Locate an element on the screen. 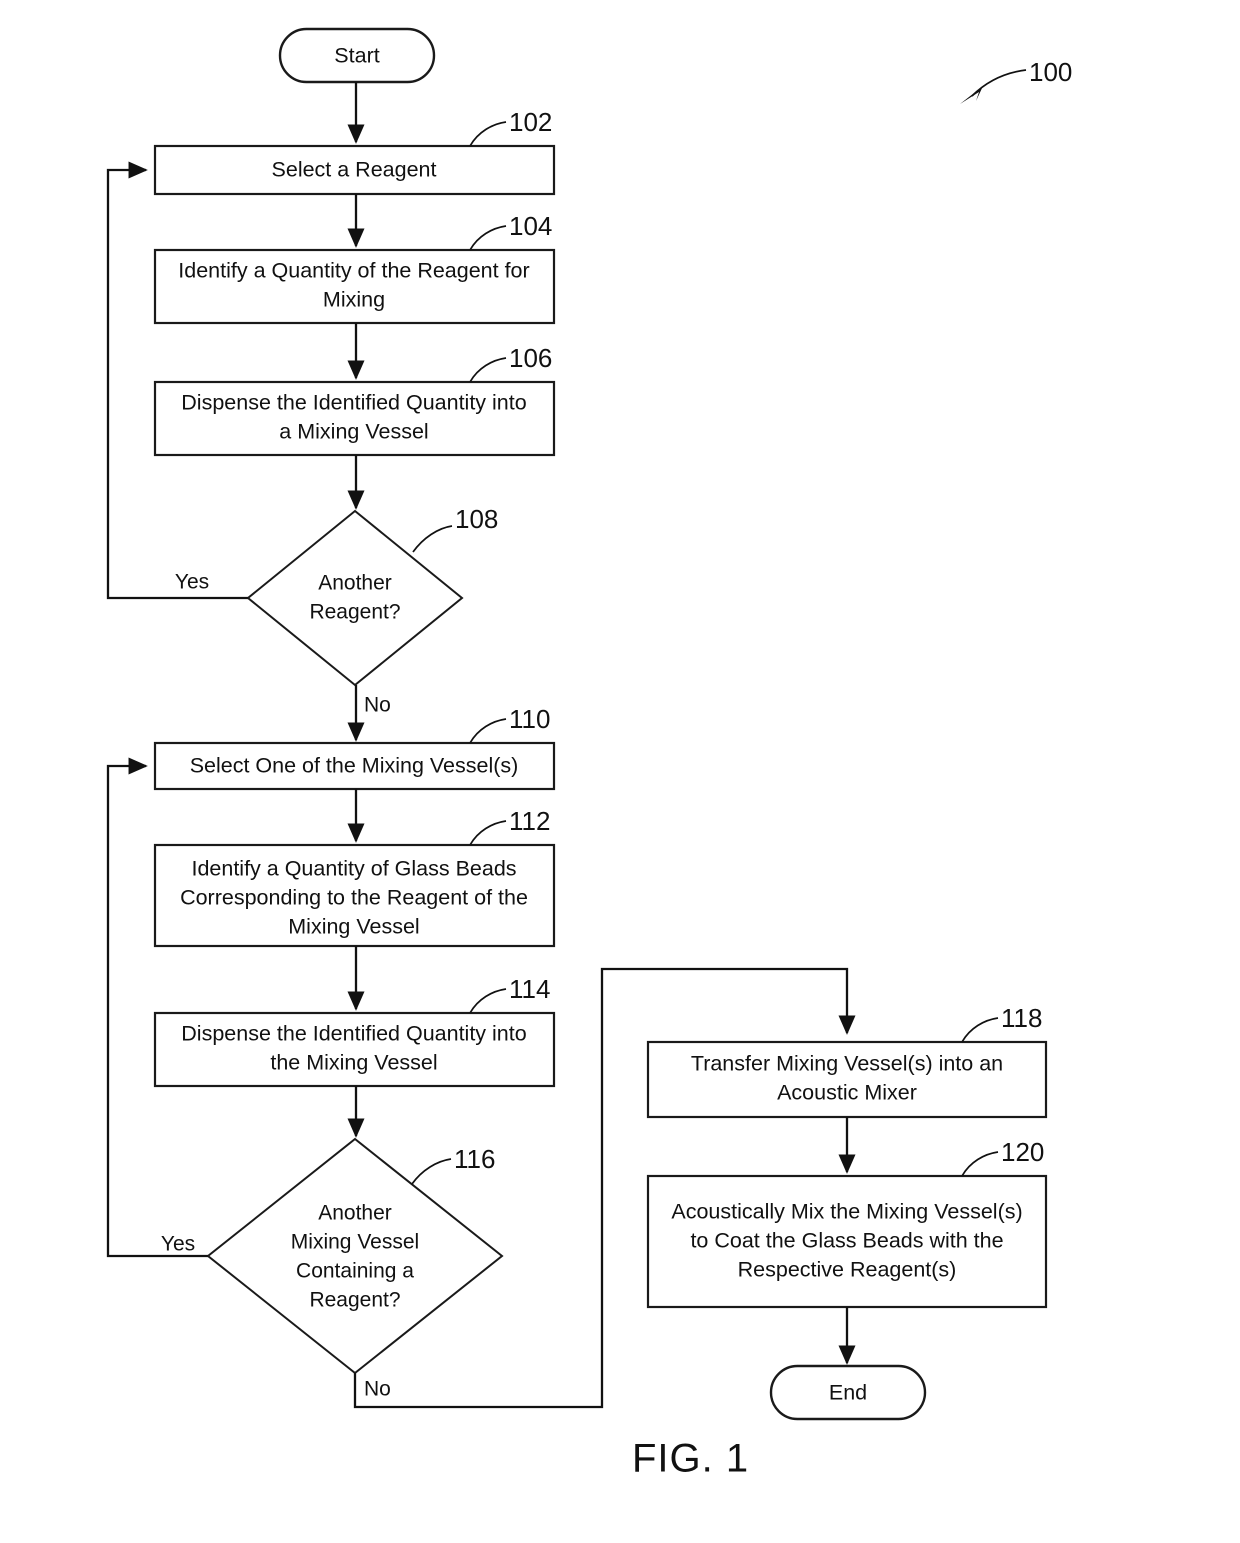 The width and height of the screenshot is (1240, 1543). step-112-line-1: Corresponding to the Reagent of the is located at coordinates (354, 898).